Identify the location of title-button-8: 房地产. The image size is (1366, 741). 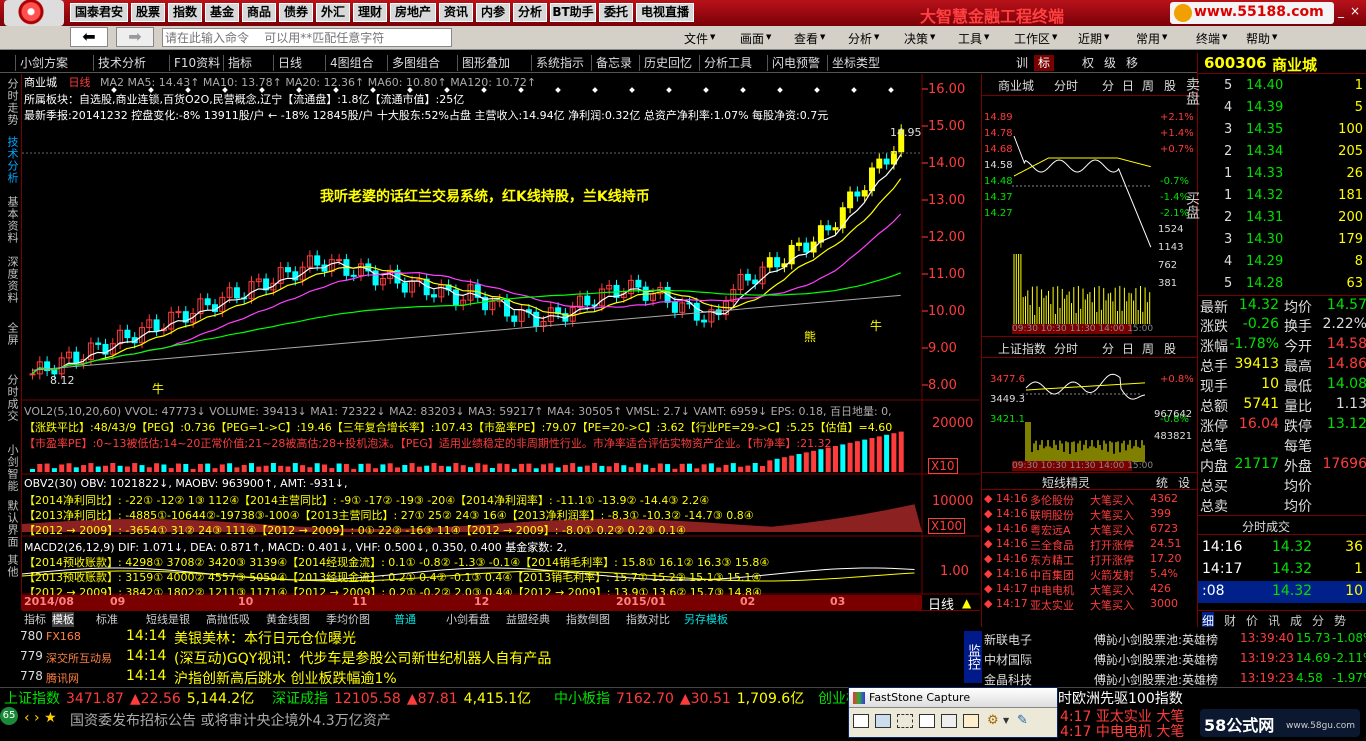
(413, 12).